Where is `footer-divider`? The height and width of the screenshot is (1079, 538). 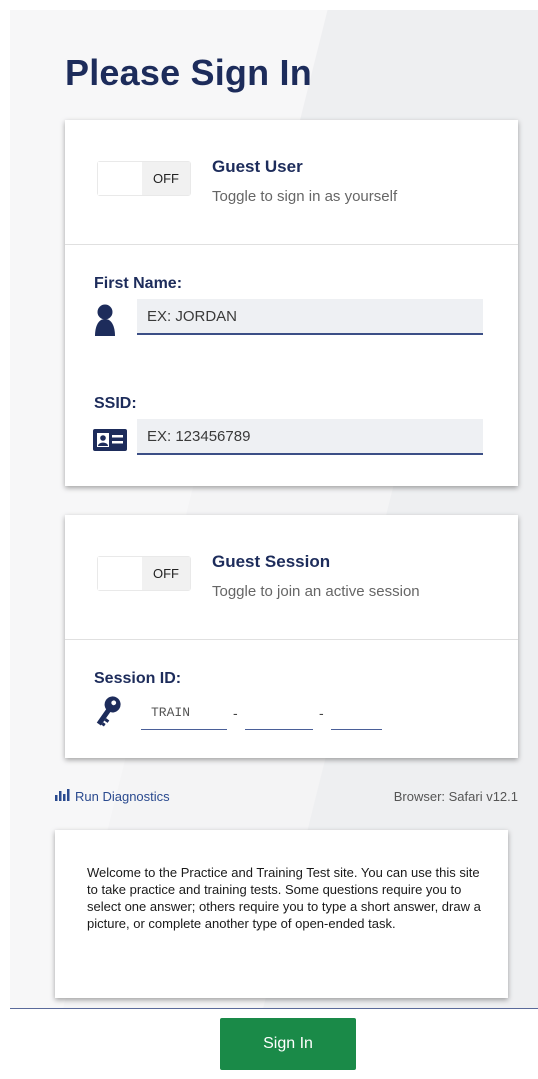 footer-divider is located at coordinates (274, 1008).